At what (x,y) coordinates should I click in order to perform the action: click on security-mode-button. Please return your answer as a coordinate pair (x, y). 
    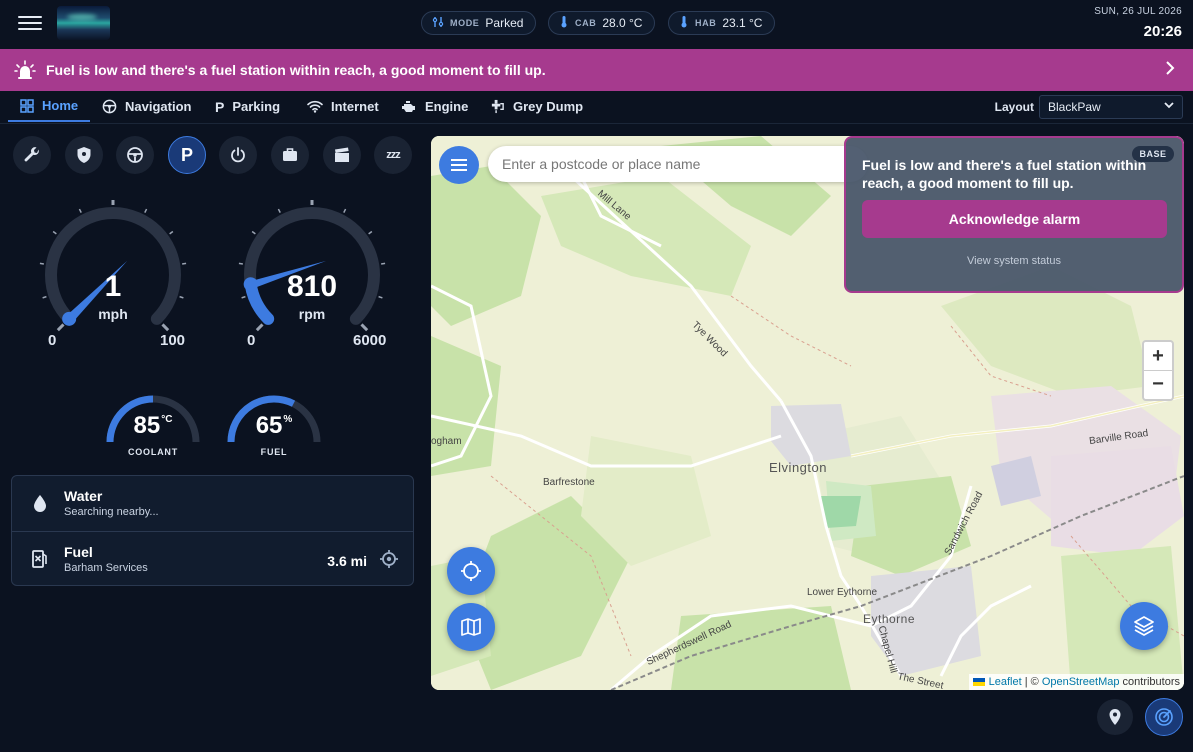
    Looking at the image, I should click on (84, 155).